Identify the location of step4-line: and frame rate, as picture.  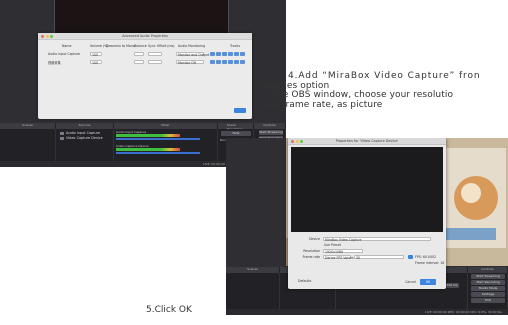
(322, 104).